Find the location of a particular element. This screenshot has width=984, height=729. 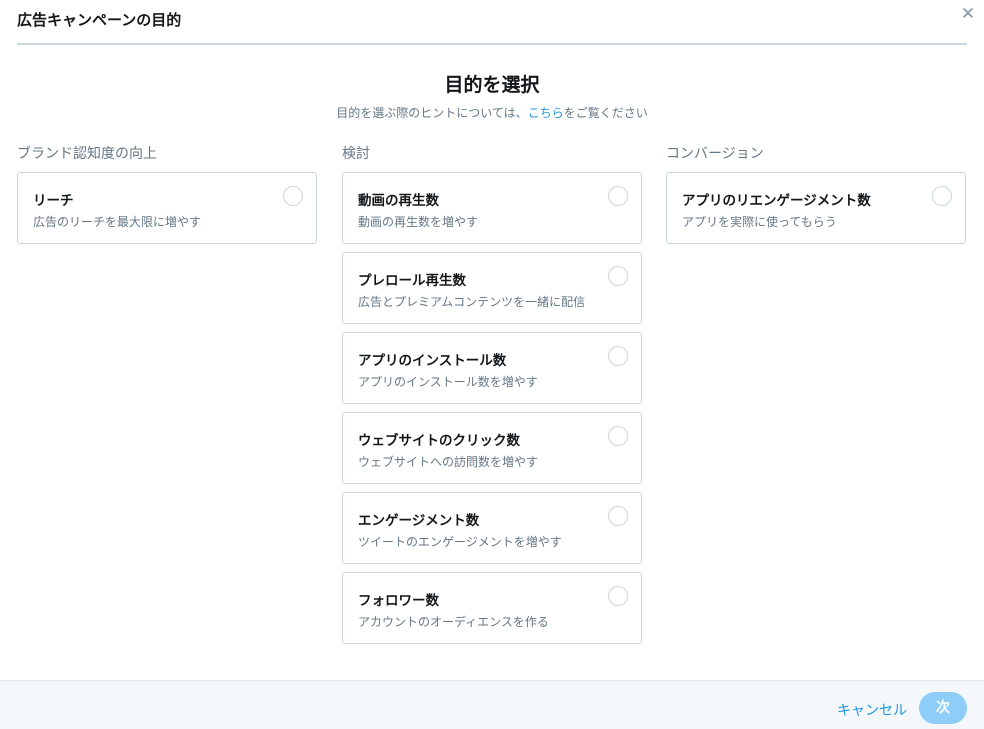

card-title: プレロール再生数 is located at coordinates (412, 281).